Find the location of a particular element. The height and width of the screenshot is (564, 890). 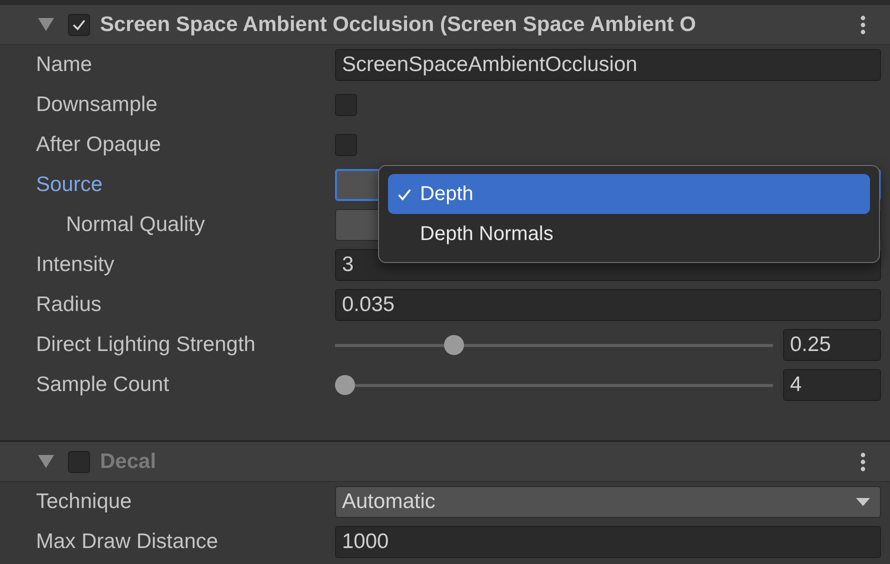

field-label: After Opaque is located at coordinates (98, 145).